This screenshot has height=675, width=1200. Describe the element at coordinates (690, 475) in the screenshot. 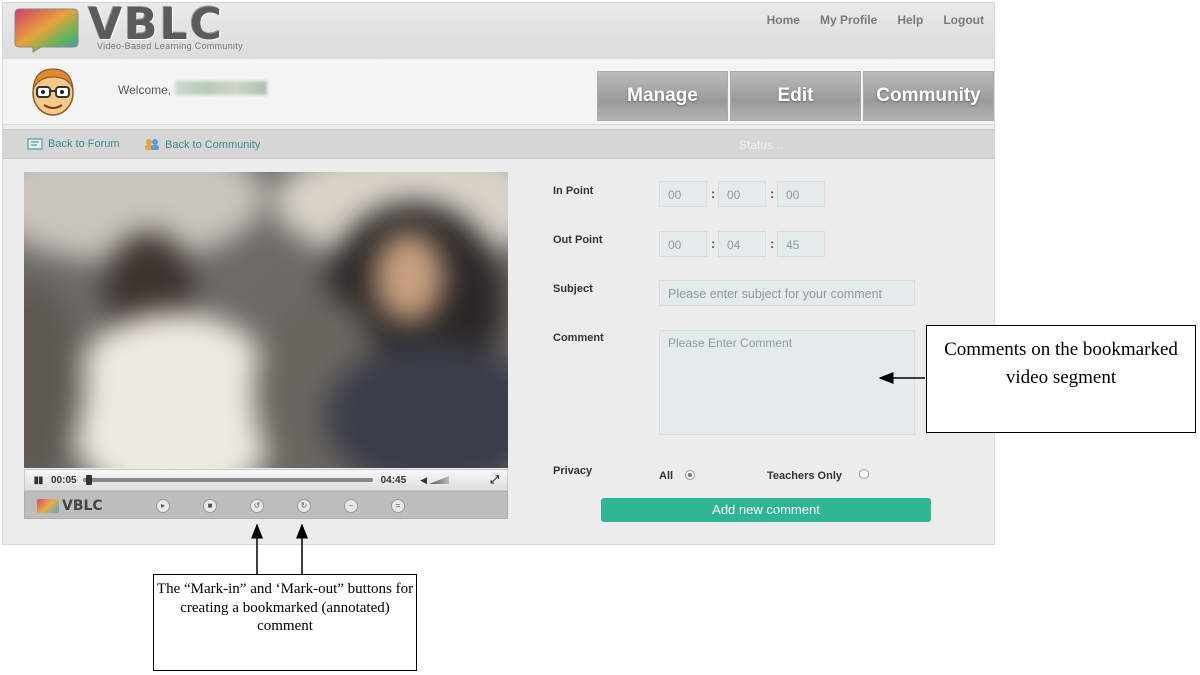

I see `privacy-all-radio` at that location.